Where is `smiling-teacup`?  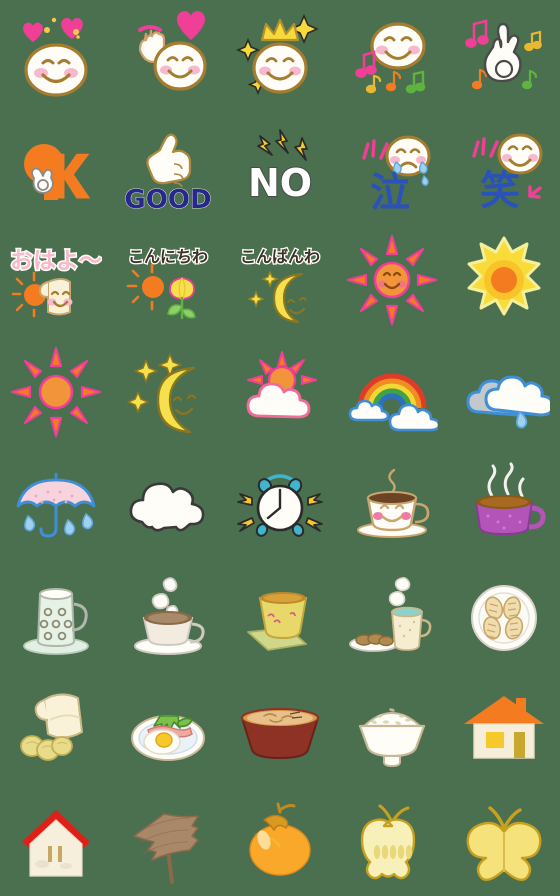
smiling-teacup is located at coordinates (392, 504).